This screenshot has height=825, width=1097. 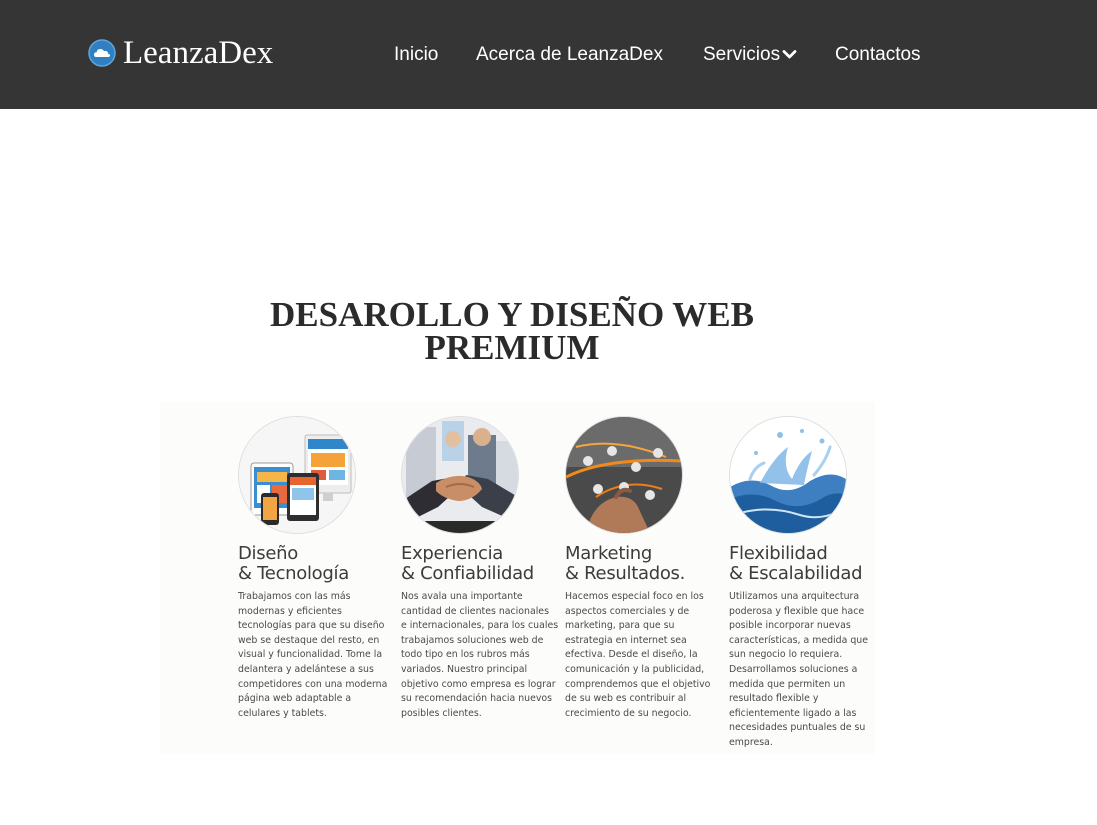 What do you see at coordinates (102, 53) in the screenshot?
I see `cloud-icon` at bounding box center [102, 53].